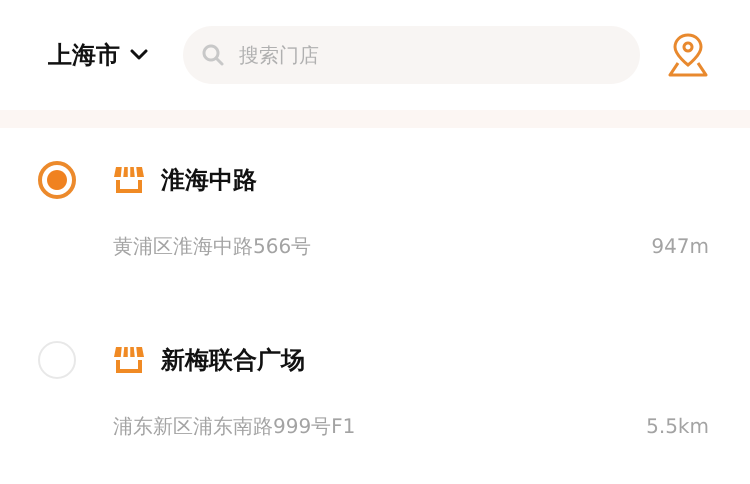 This screenshot has width=750, height=484. What do you see at coordinates (212, 246) in the screenshot?
I see `store-address: 黄浦区淮海中路566号` at bounding box center [212, 246].